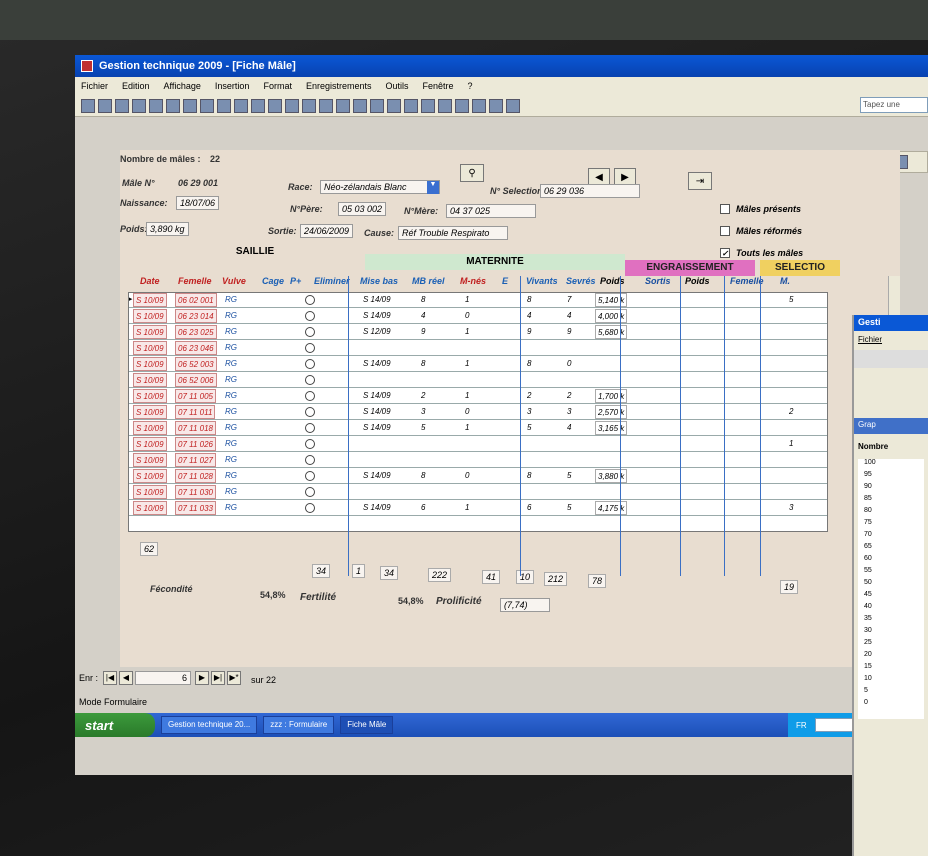 The image size is (928, 856). Describe the element at coordinates (438, 86) in the screenshot. I see `menu-item: Fenêtre` at that location.